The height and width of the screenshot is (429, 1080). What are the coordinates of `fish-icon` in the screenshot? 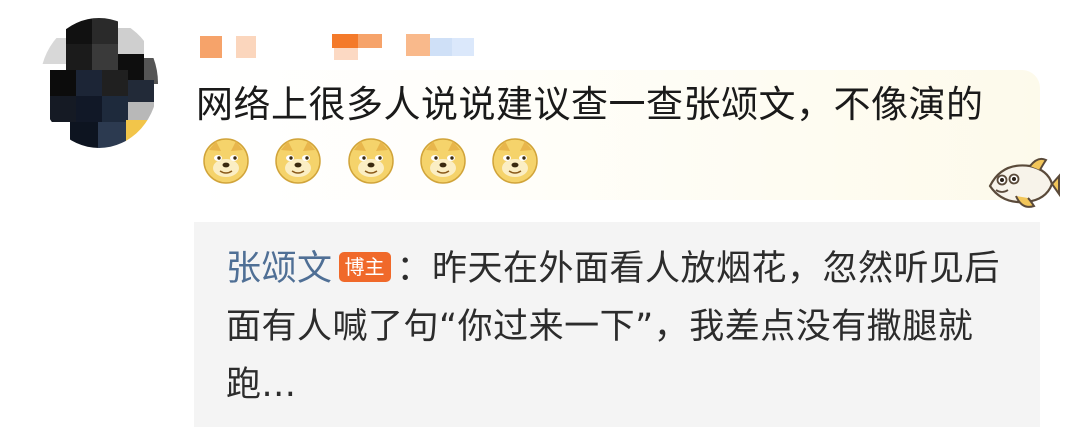 It's located at (1024, 182).